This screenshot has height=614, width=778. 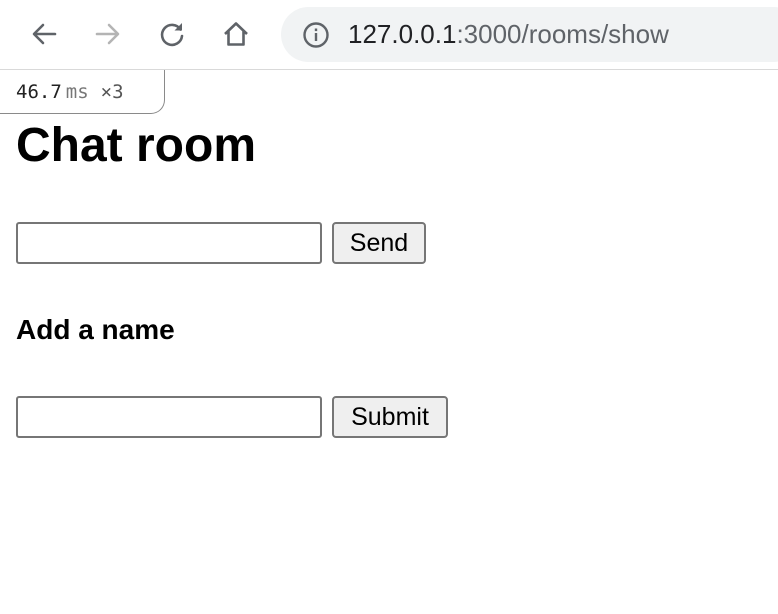 I want to click on address-bar: 127.0.0.1:3000/rooms/show, so click(x=529, y=34).